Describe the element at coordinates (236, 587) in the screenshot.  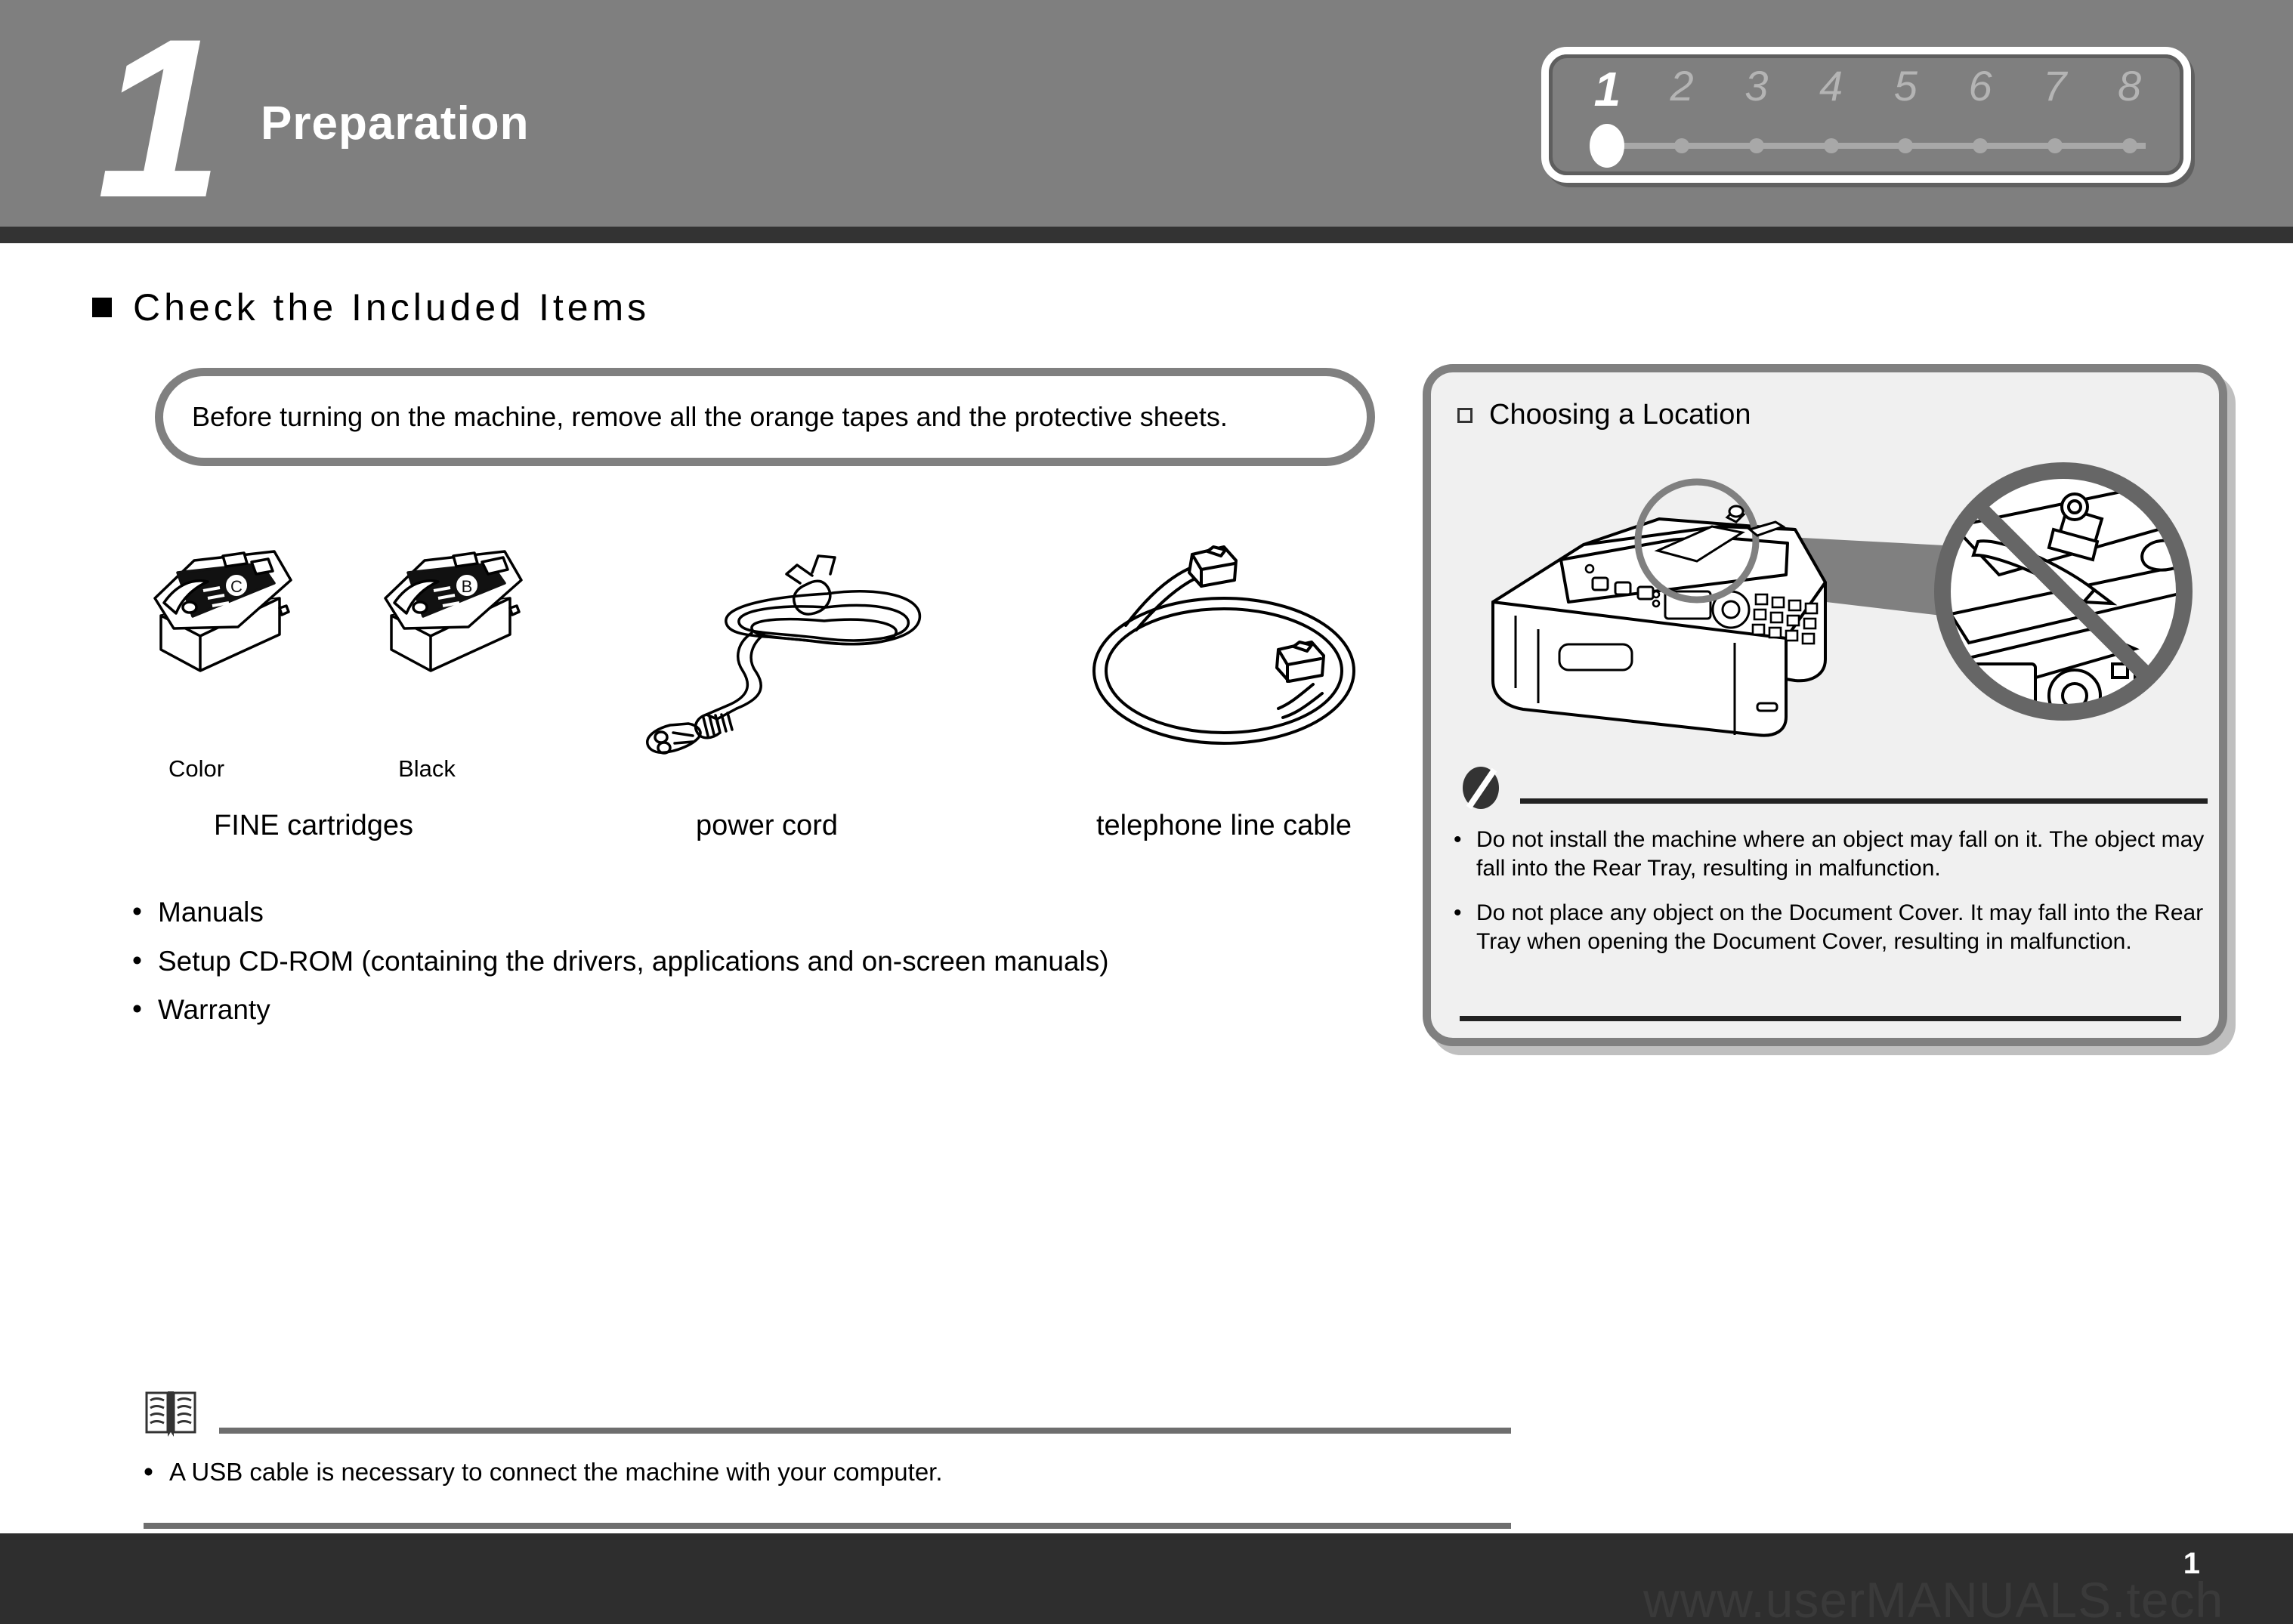
I see `cartridge-color-badge: C` at that location.